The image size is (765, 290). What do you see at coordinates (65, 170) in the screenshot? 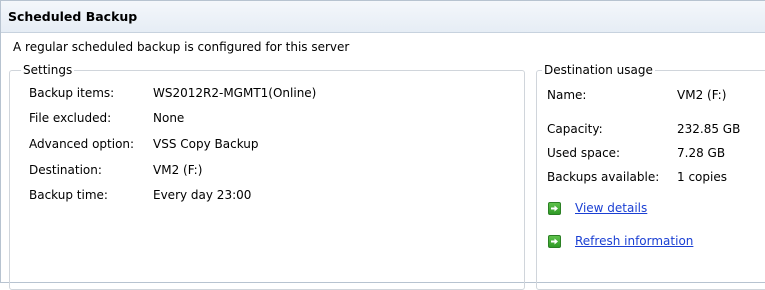
I see `setting-label: Destination:` at bounding box center [65, 170].